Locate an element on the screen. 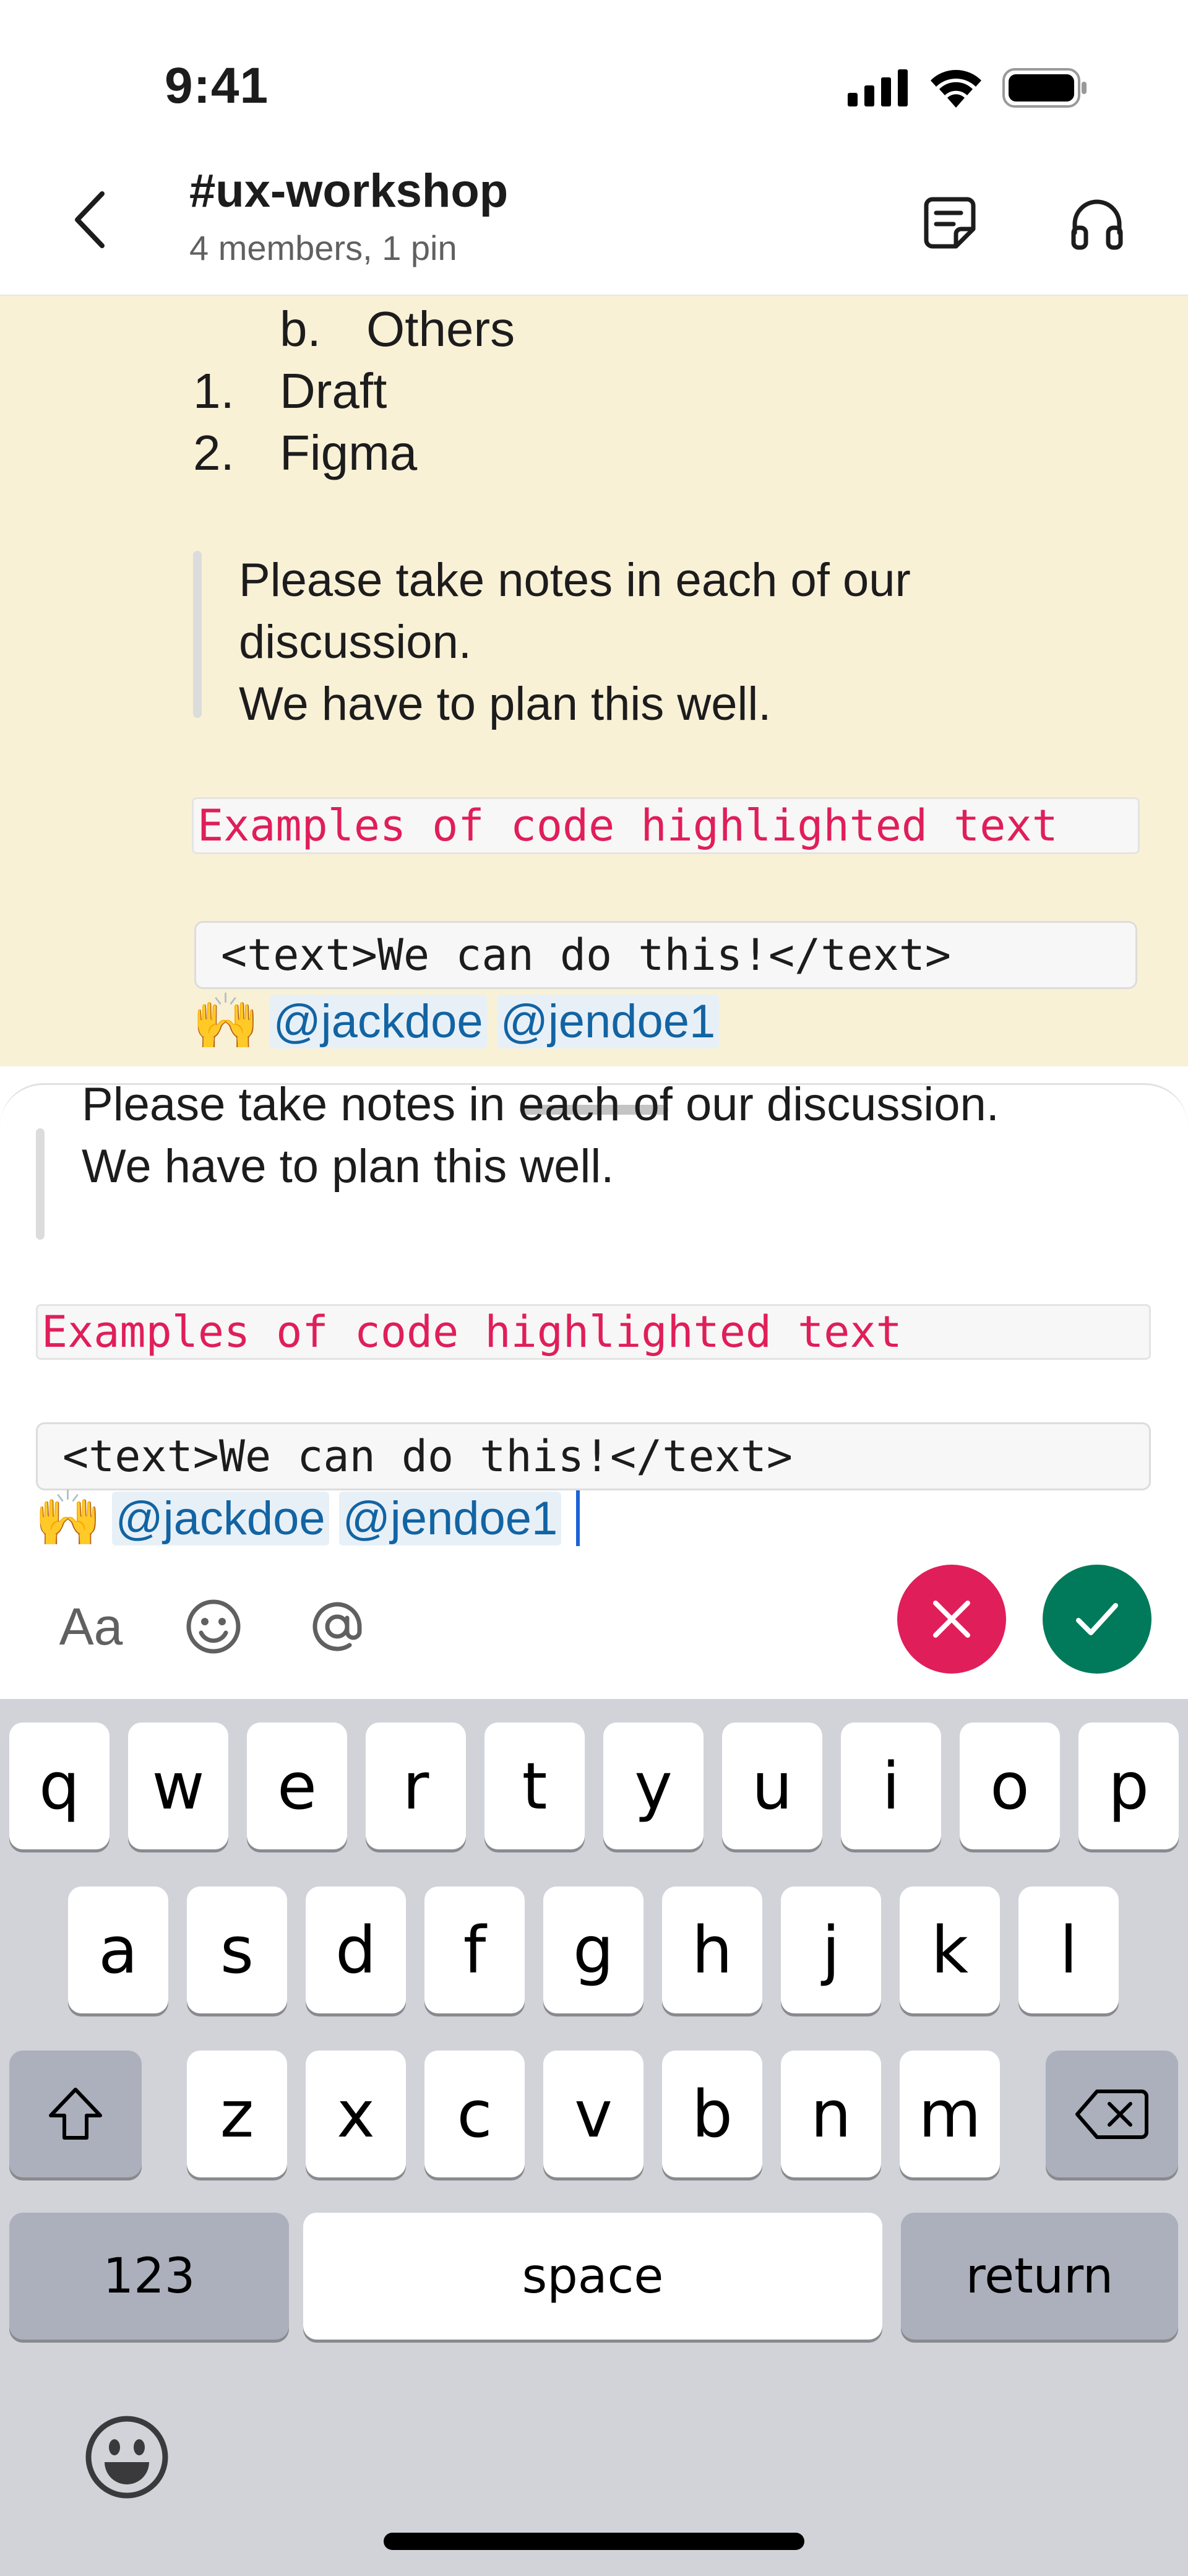  format-text-button: Aa is located at coordinates (91, 1626).